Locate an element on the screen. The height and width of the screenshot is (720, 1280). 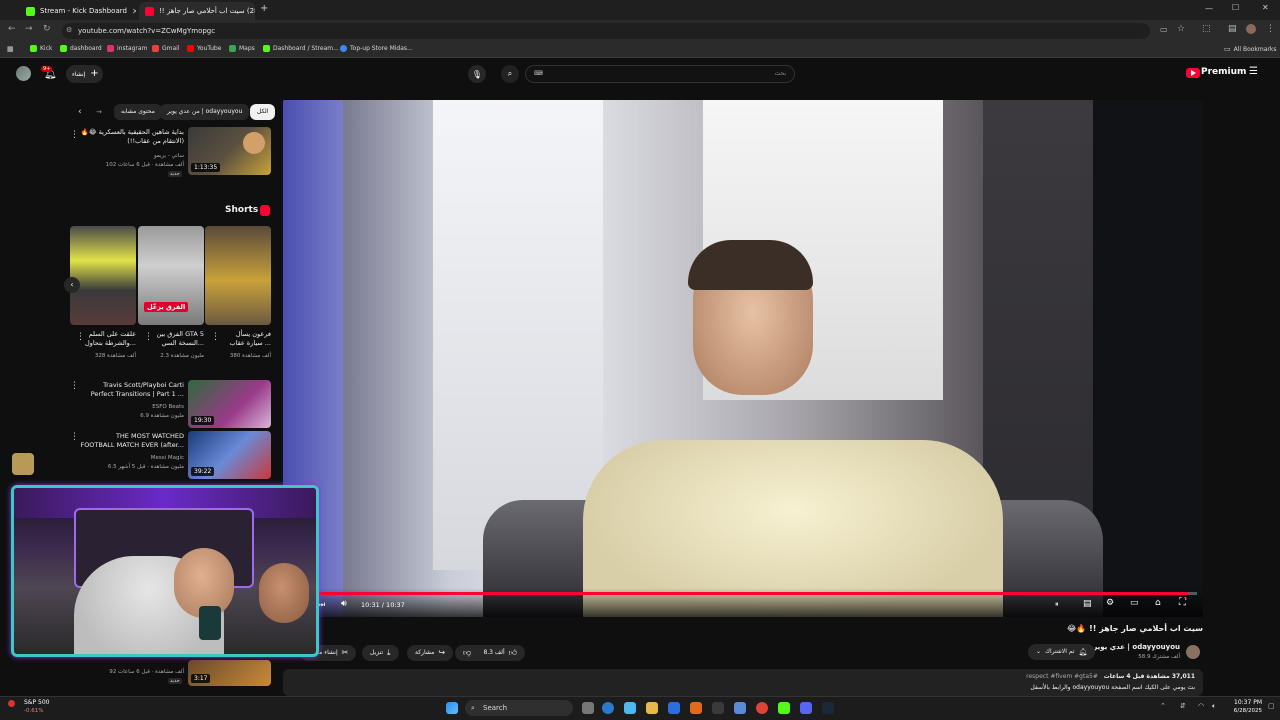
forward-icon: → is located at coordinates (29, 29).